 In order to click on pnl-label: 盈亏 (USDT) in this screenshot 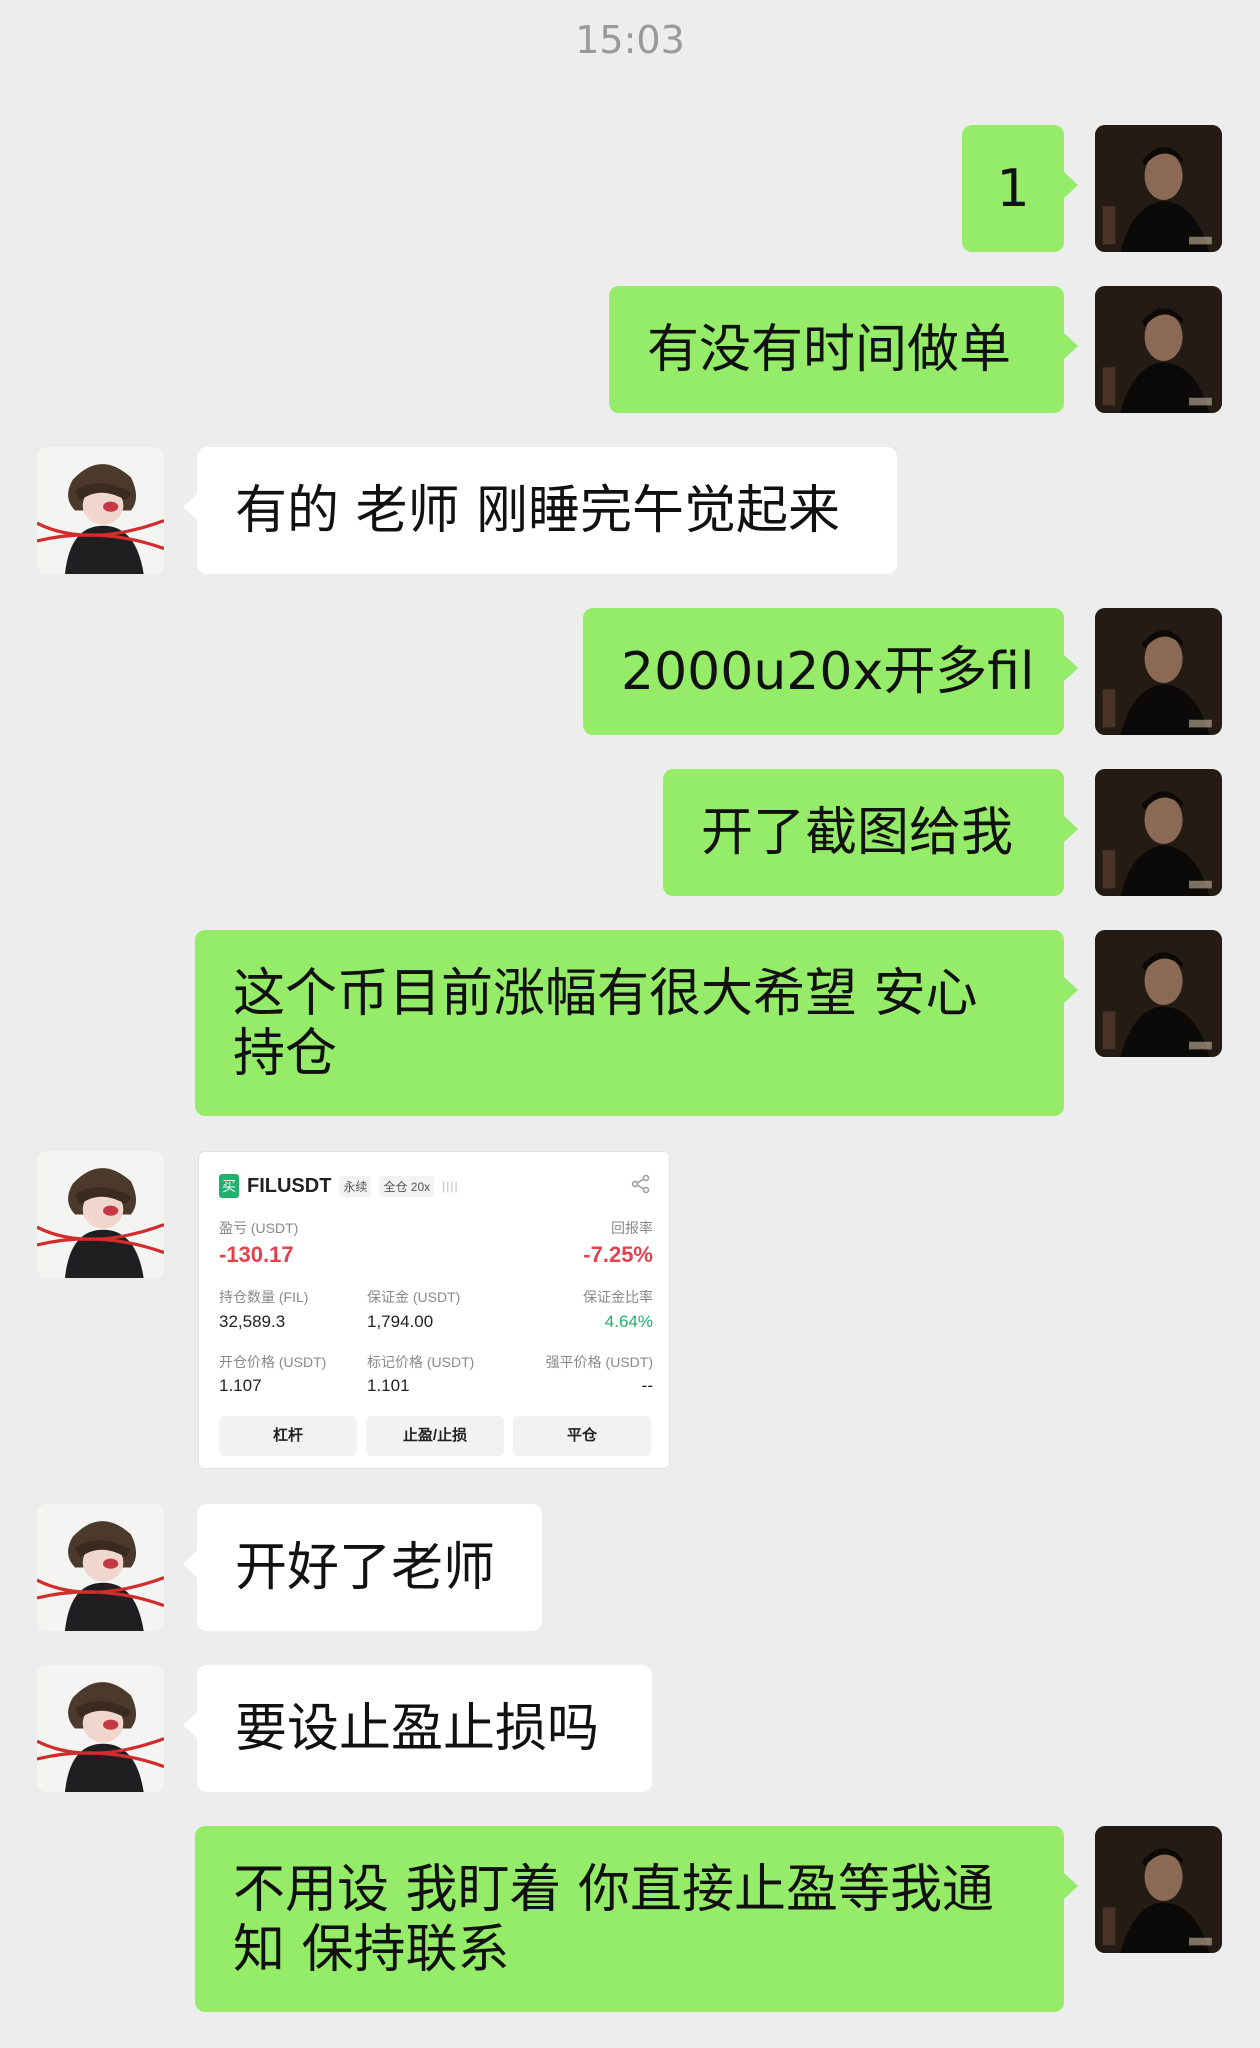, I will do `click(259, 1228)`.